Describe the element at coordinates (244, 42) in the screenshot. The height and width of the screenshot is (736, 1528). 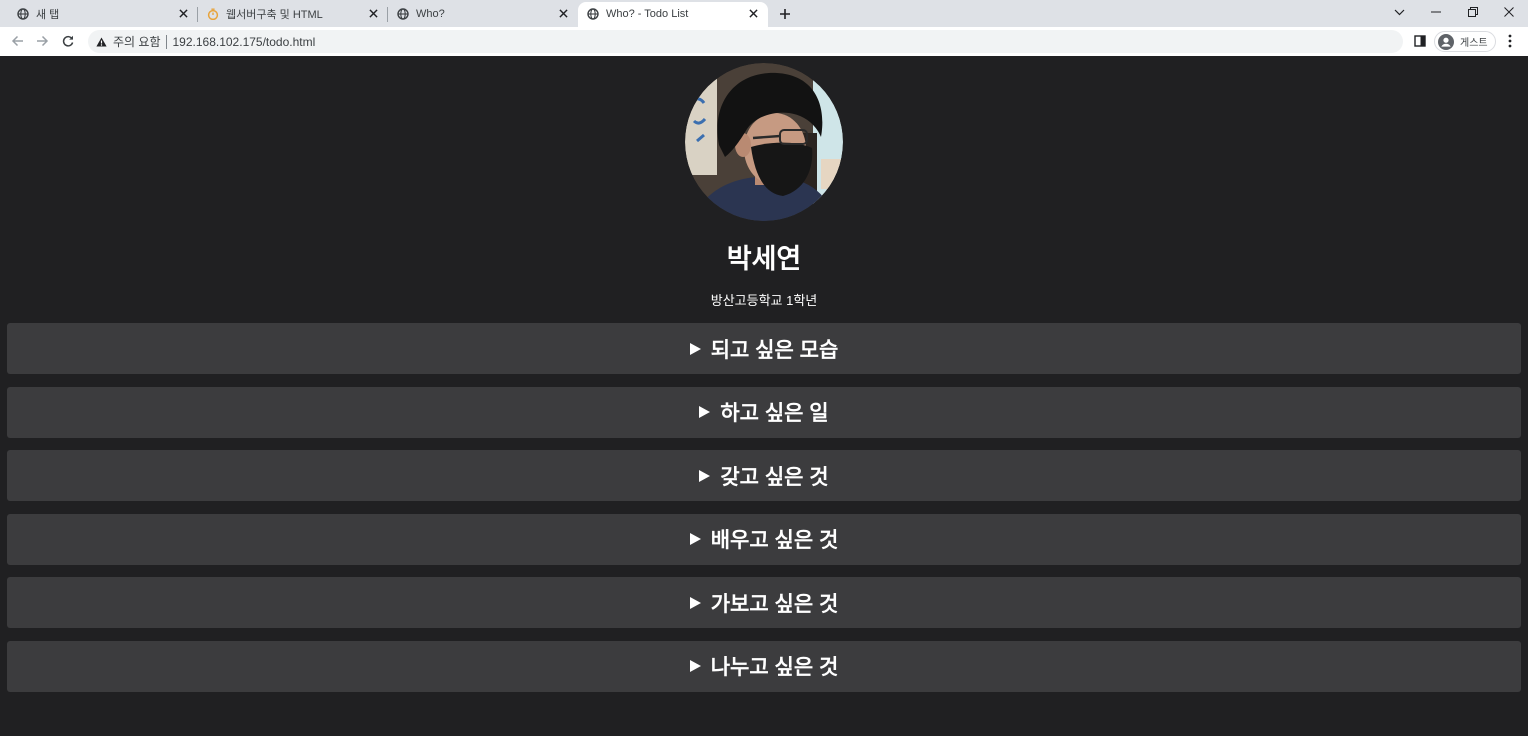
I see `url-text: 192.168.102.175/todo.html` at that location.